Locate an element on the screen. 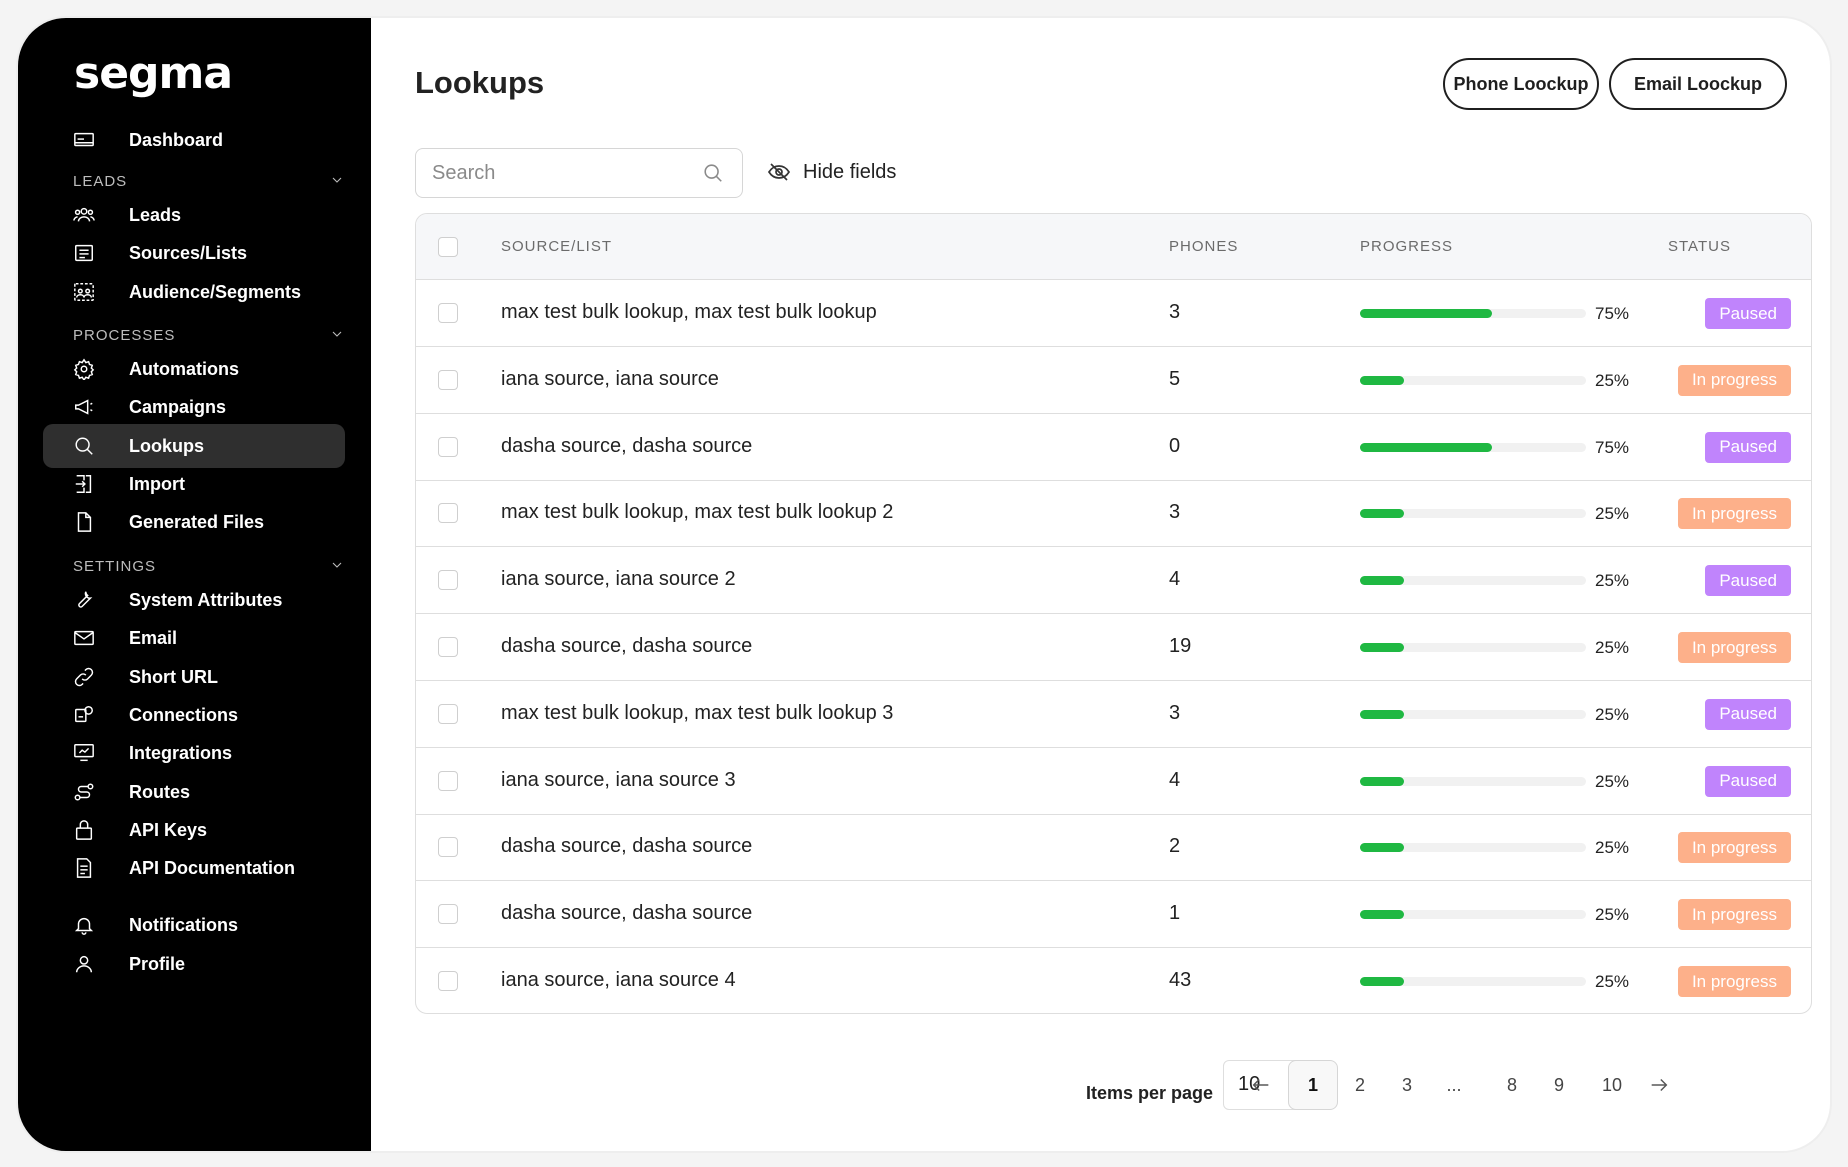  sidebar-item-label: Lookups is located at coordinates (166, 445).